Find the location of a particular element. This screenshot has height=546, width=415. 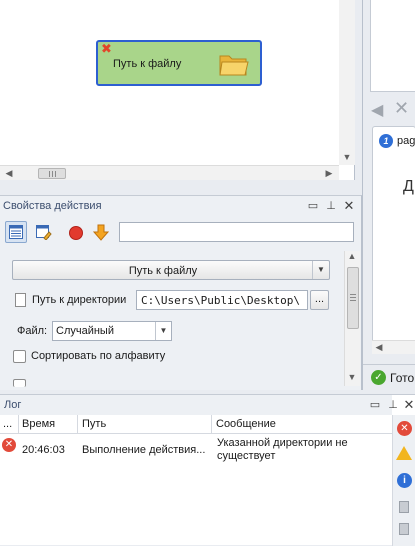

step-down-button is located at coordinates (100, 232).